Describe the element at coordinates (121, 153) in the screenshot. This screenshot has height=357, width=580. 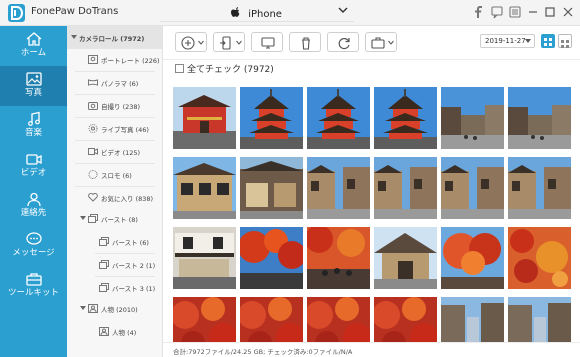
I see `album-label: ビデオ (125)` at that location.